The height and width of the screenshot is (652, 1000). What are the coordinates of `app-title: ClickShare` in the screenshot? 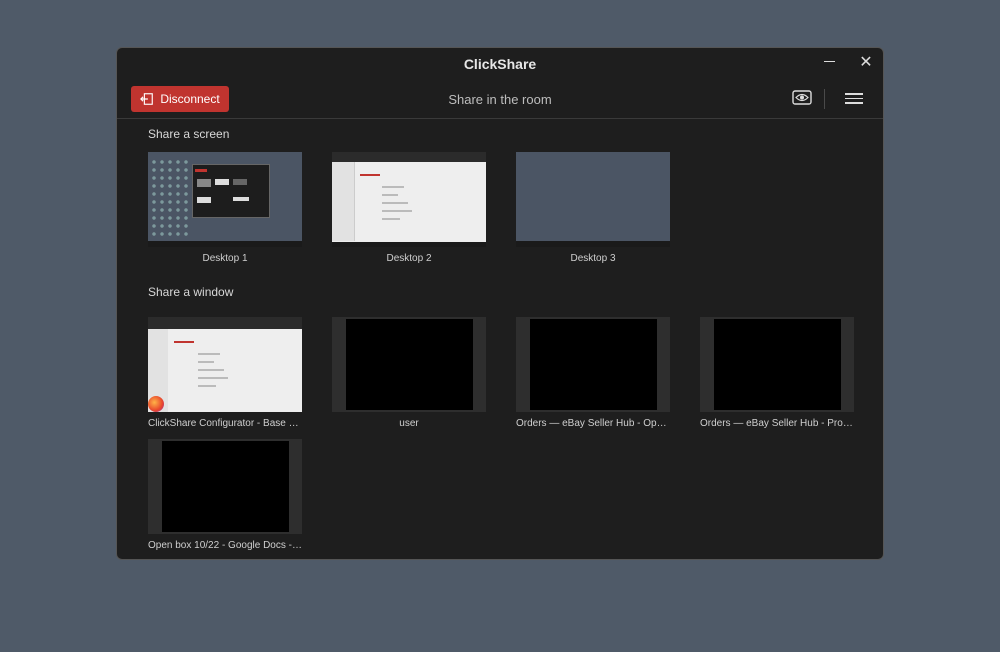 It's located at (500, 64).